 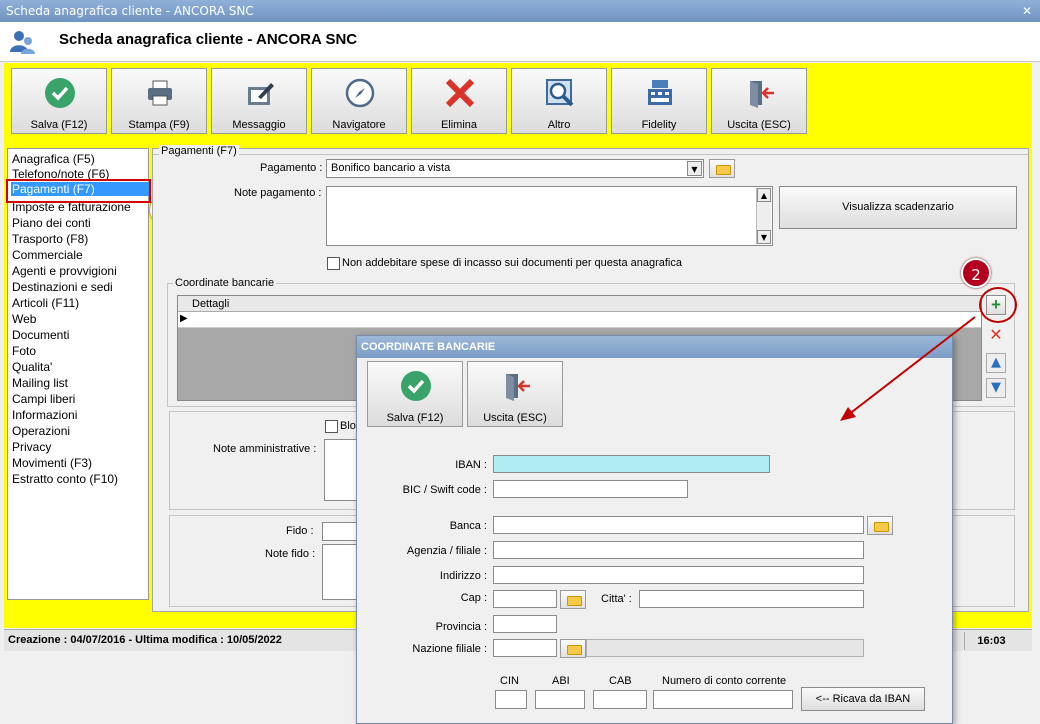 I want to click on status-time: 16:03, so click(x=991, y=641).